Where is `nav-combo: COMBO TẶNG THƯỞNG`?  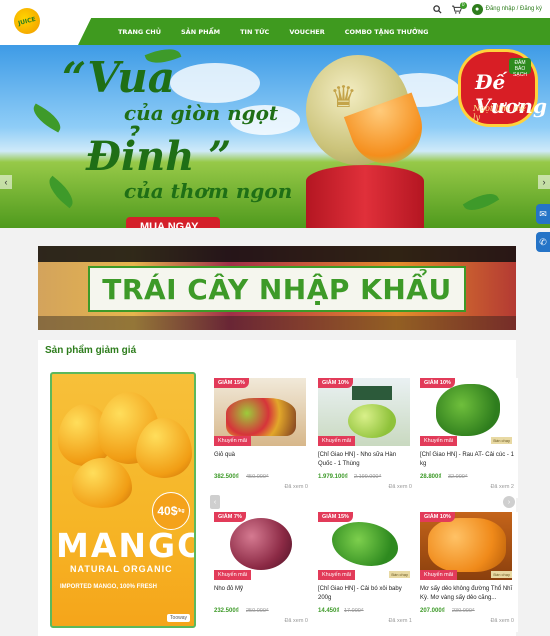 nav-combo: COMBO TẶNG THƯỞNG is located at coordinates (387, 32).